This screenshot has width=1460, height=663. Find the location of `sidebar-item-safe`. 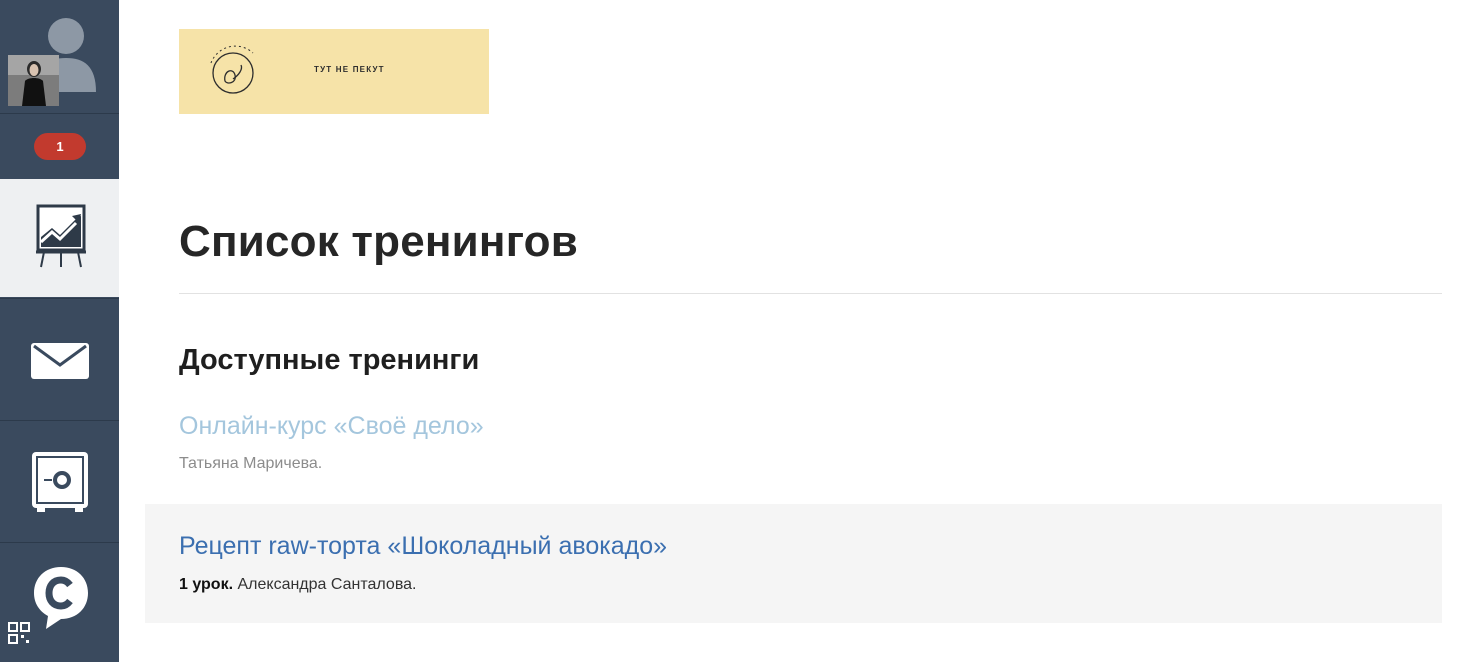

sidebar-item-safe is located at coordinates (59, 480).